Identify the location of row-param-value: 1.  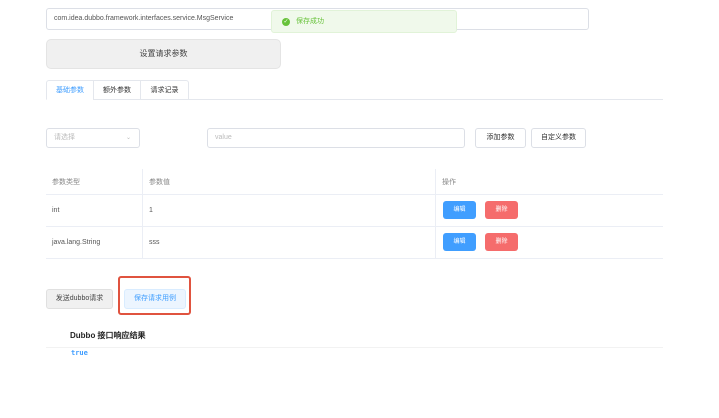
(289, 210).